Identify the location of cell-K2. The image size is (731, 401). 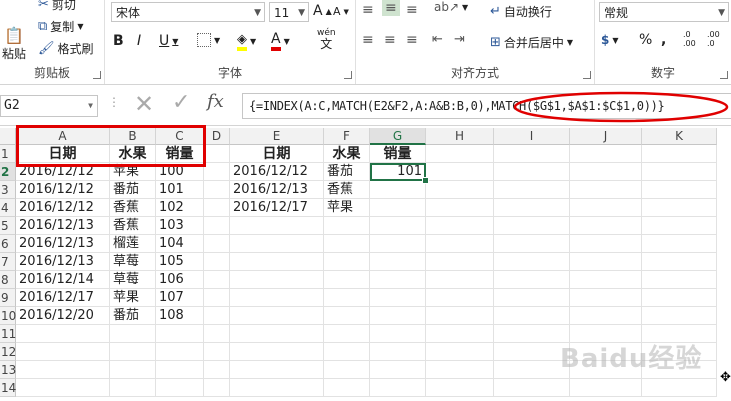
(679, 172).